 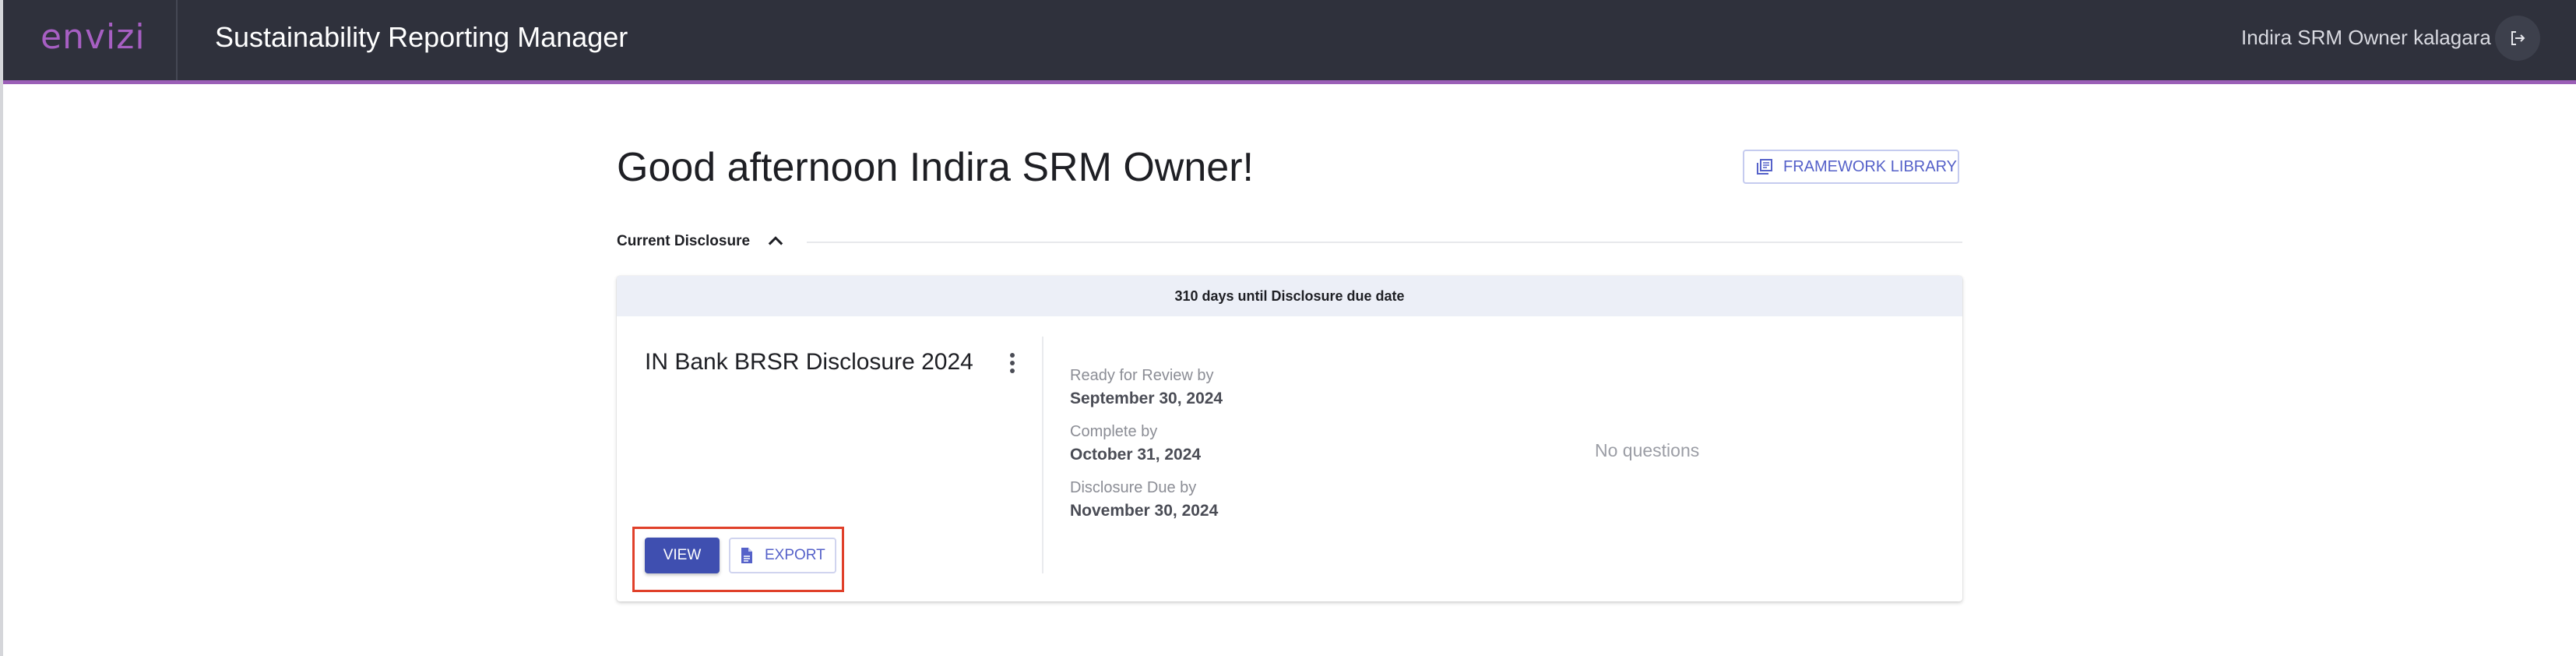 What do you see at coordinates (1870, 166) in the screenshot?
I see `framework-library-label: FRAMEWORK LIBRARY` at bounding box center [1870, 166].